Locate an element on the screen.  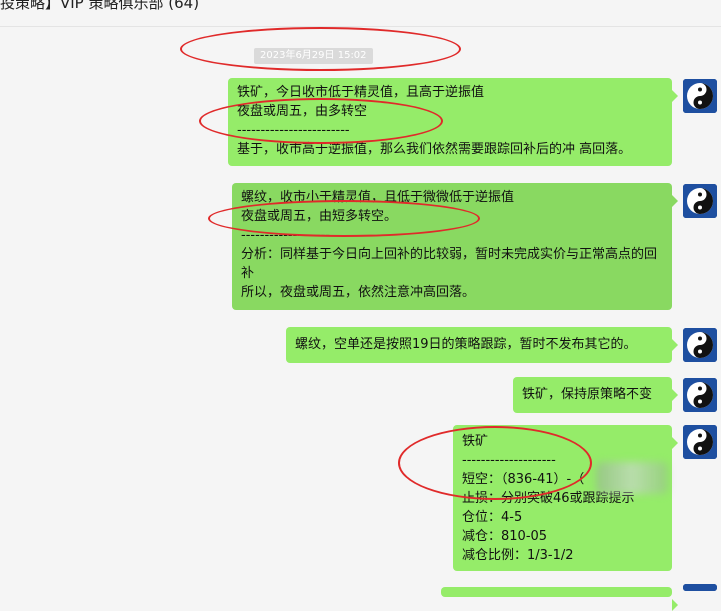
message-line: 夜盘或周五，由多转空 is located at coordinates (302, 111).